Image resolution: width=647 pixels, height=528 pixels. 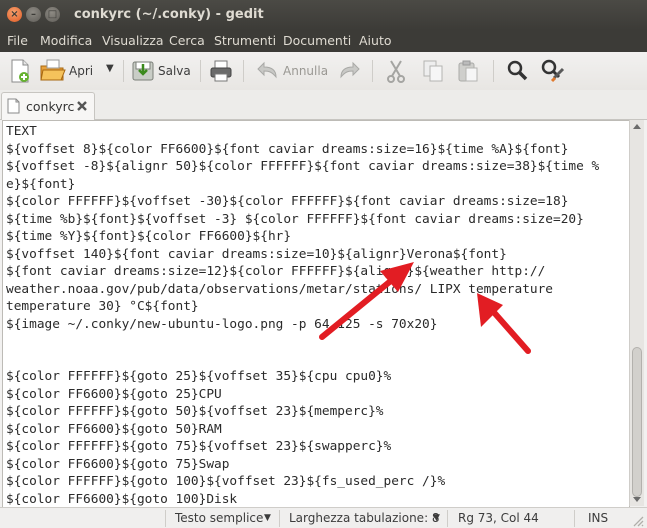 I want to click on title-bar: × – □ conkyrc (~/.conky) - gedit, so click(x=323, y=15).